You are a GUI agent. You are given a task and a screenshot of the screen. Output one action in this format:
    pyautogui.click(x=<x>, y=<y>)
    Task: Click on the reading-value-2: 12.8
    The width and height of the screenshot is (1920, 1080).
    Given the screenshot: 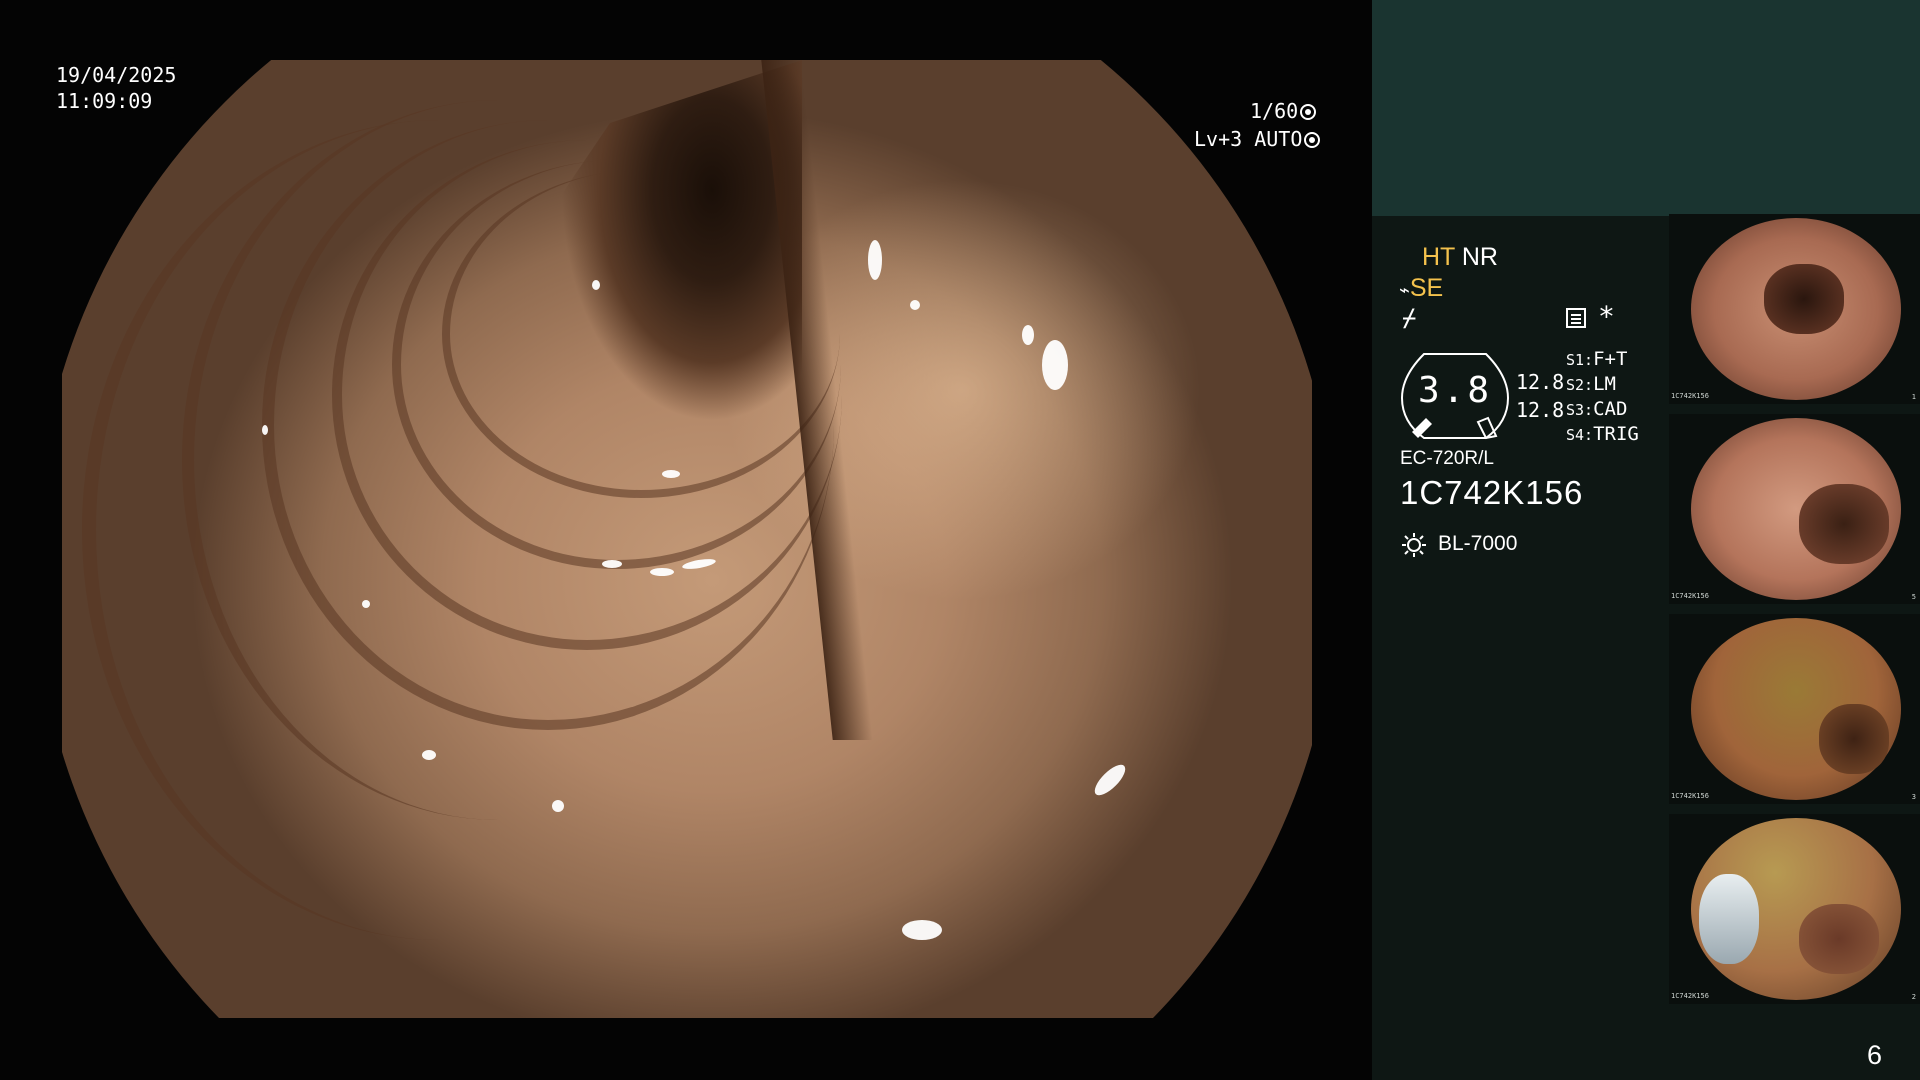 What is the action you would take?
    pyautogui.click(x=1540, y=410)
    